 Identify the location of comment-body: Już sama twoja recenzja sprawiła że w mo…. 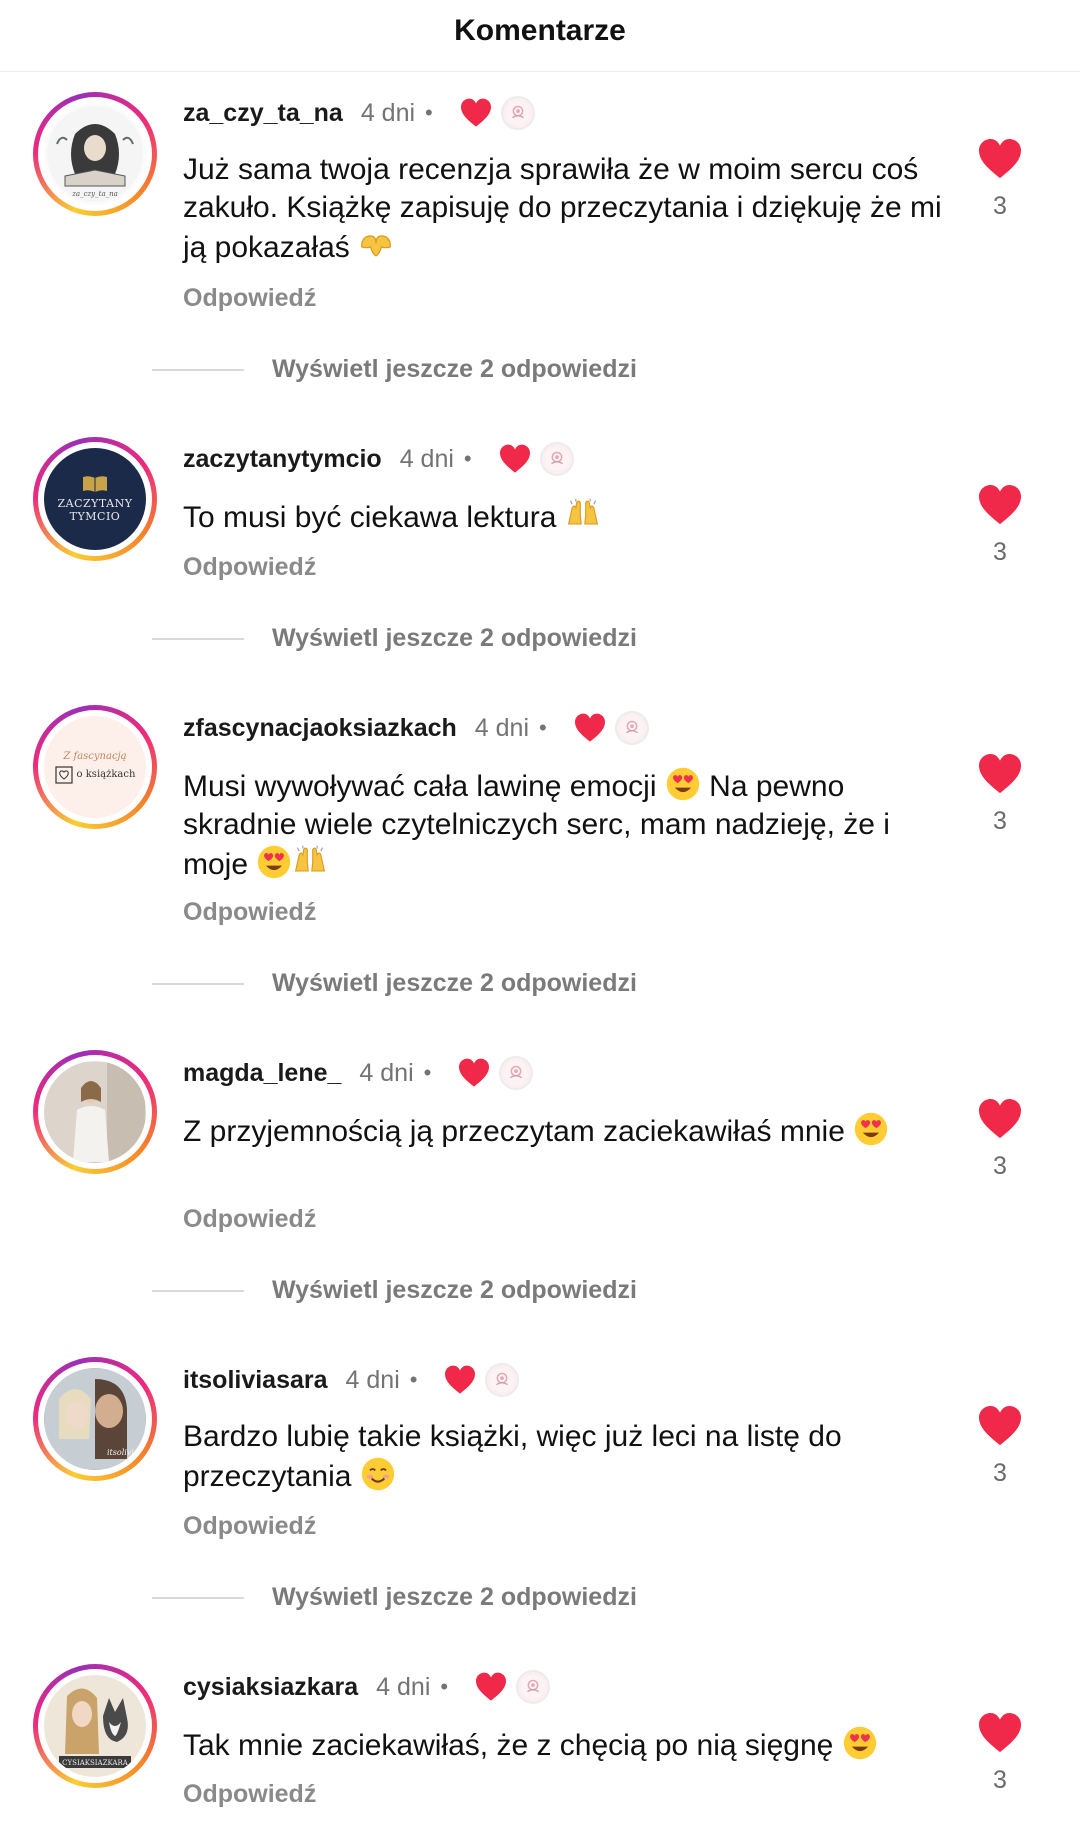
(563, 209).